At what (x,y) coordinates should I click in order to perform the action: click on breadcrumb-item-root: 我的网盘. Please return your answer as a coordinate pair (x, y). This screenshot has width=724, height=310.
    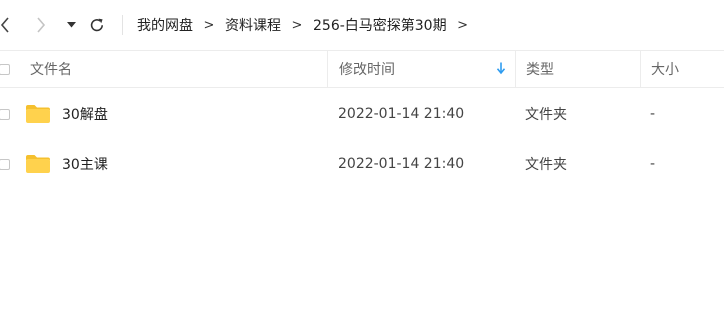
    Looking at the image, I should click on (165, 25).